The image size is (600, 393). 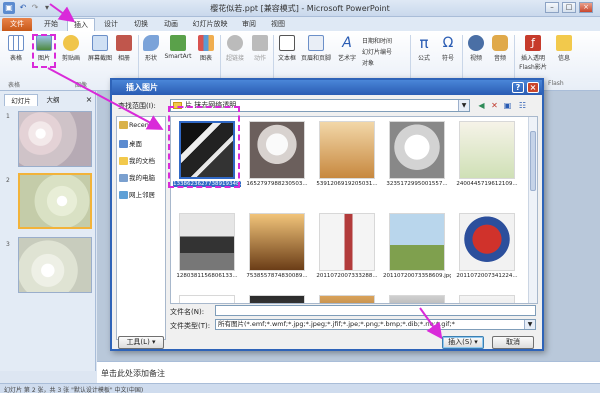 What do you see at coordinates (431, 323) in the screenshot?
I see `arrow-to-insert-button` at bounding box center [431, 323].